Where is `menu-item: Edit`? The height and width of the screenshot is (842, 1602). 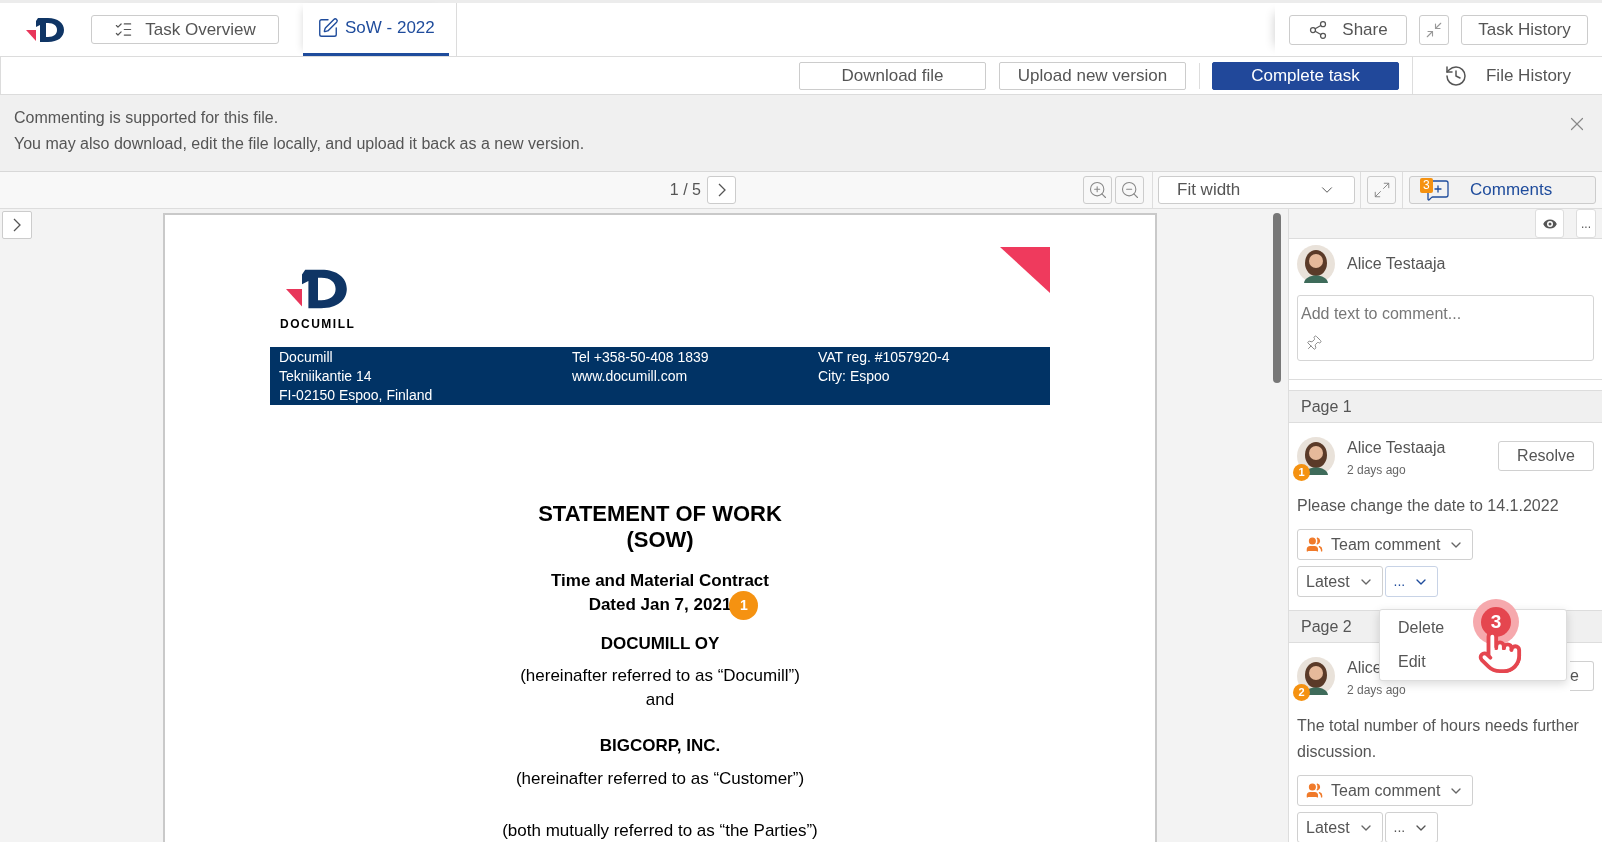
menu-item: Edit is located at coordinates (1412, 662).